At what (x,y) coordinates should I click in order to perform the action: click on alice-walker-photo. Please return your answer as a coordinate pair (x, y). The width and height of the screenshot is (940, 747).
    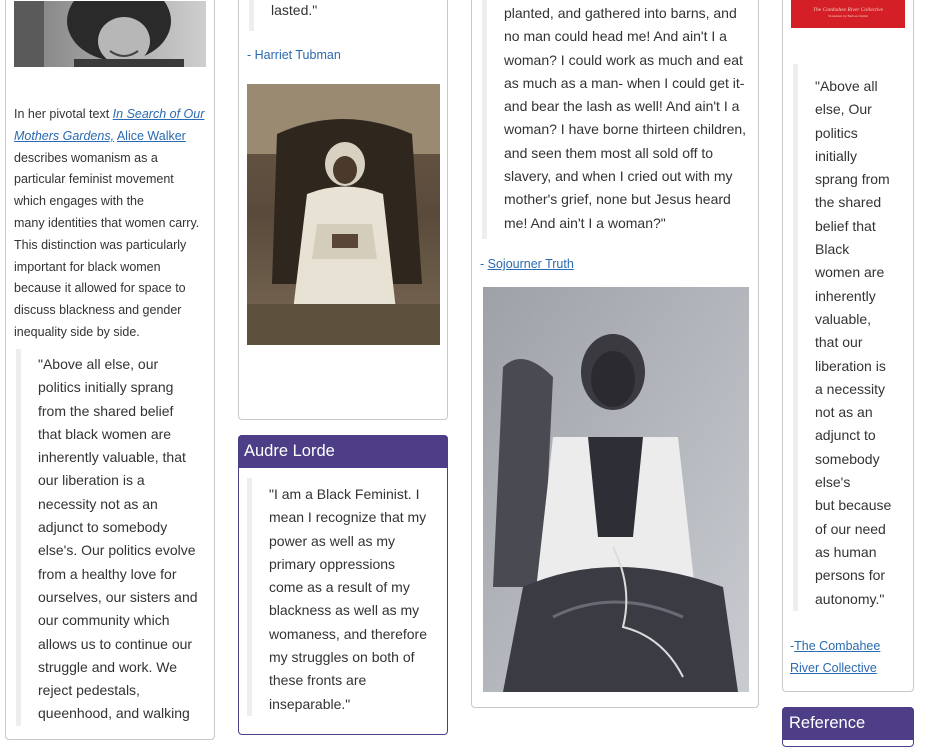
    Looking at the image, I should click on (110, 34).